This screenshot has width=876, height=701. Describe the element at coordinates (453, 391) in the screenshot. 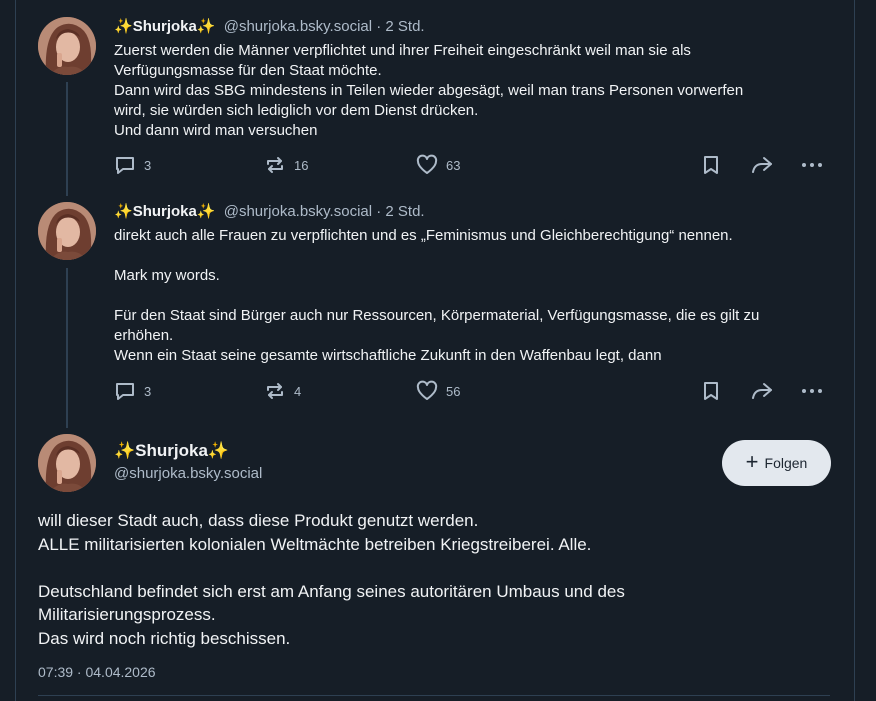

I see `like-count: 56` at that location.